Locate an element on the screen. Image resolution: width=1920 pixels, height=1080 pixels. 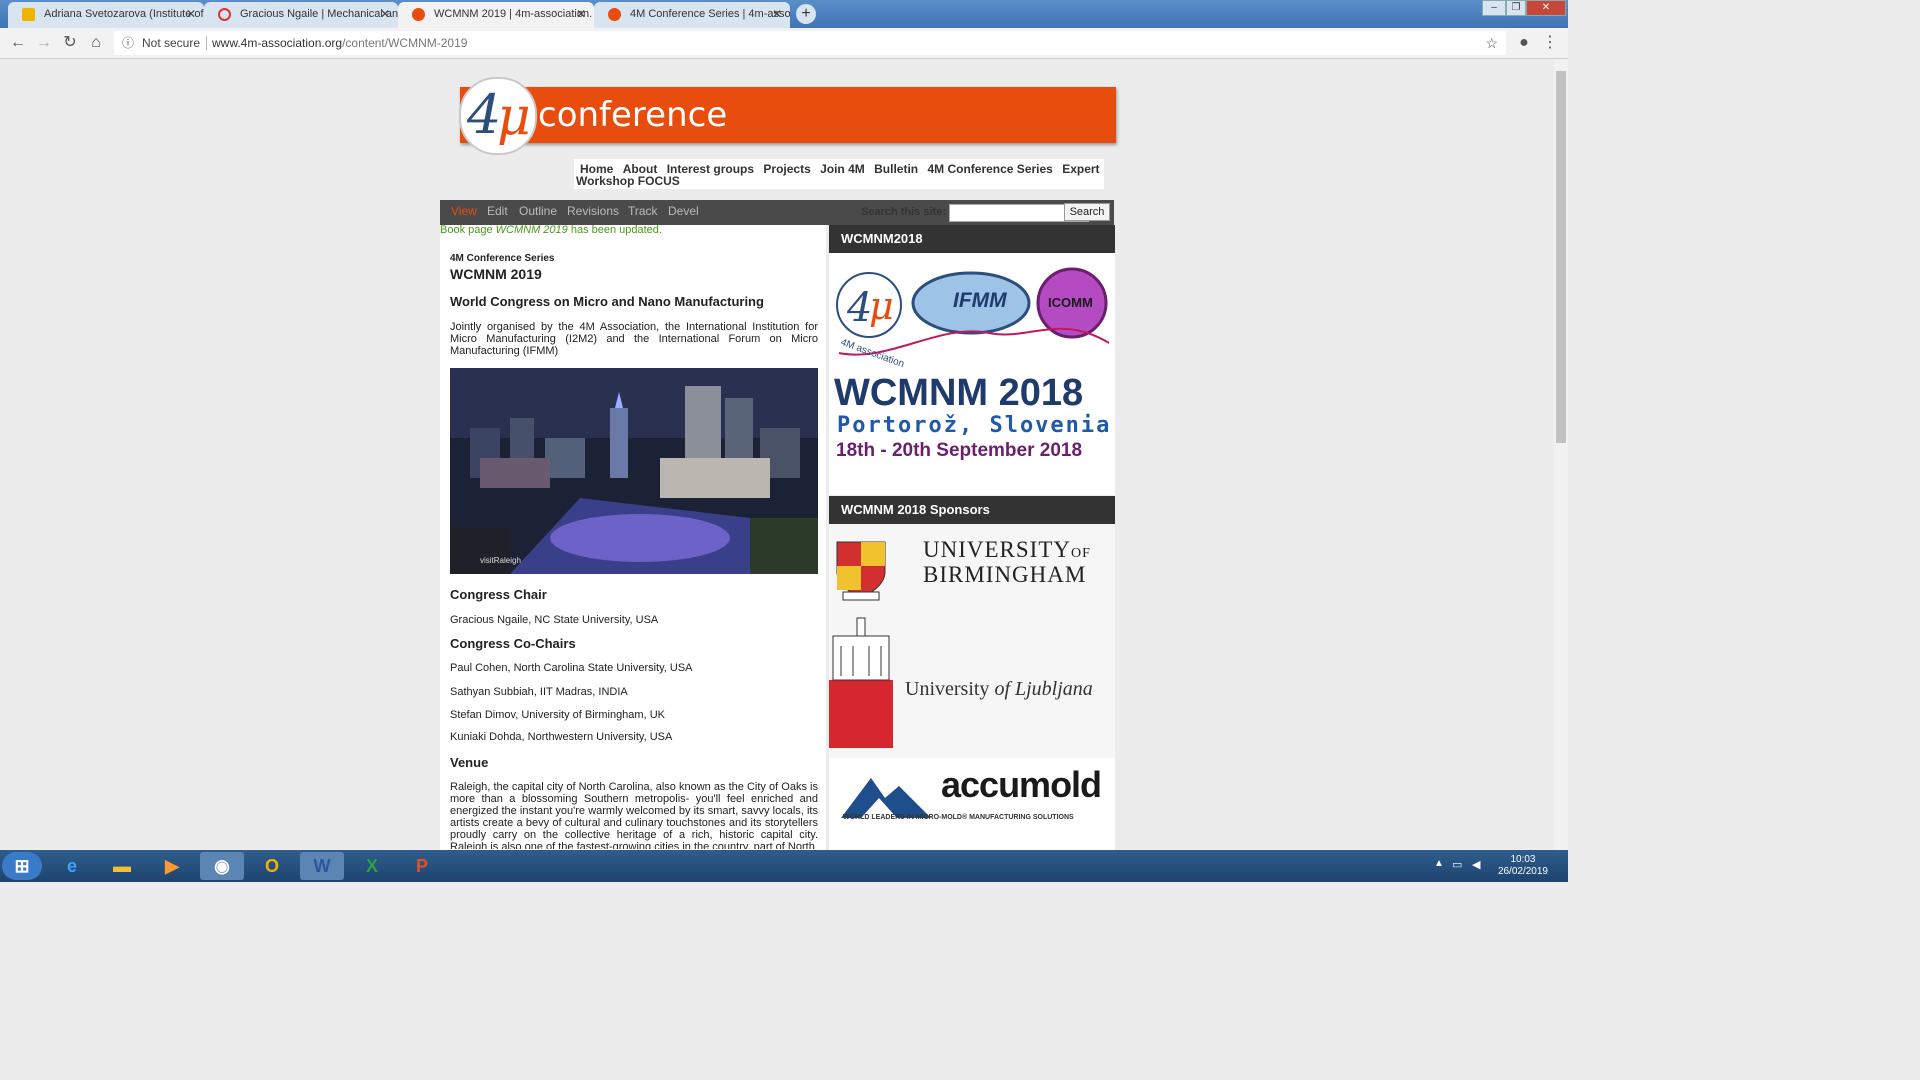
address-divider is located at coordinates (206, 43).